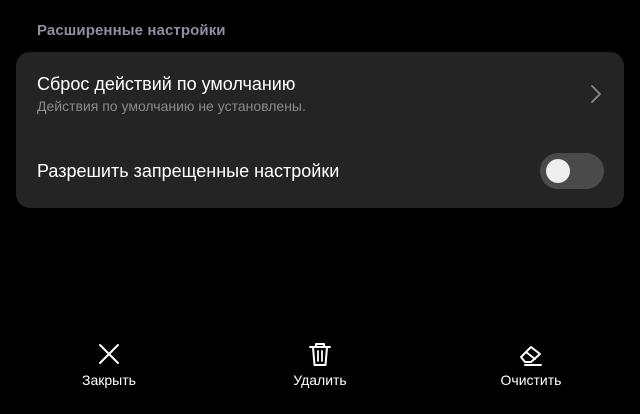  I want to click on clear-label: Очистить, so click(531, 380).